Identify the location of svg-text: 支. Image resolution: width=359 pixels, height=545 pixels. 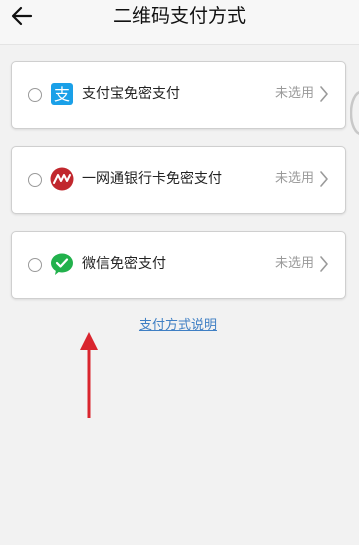
(62, 94).